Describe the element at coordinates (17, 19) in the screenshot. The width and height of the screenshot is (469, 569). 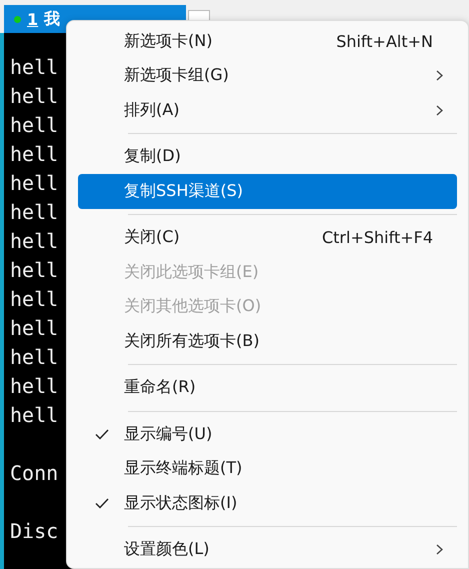
I see `status-dot` at that location.